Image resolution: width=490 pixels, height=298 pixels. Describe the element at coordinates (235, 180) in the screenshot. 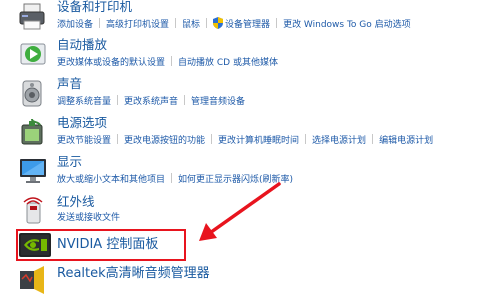

I see `fix-flicker-link: 如何更正显示器闪烁(刷新率)` at that location.